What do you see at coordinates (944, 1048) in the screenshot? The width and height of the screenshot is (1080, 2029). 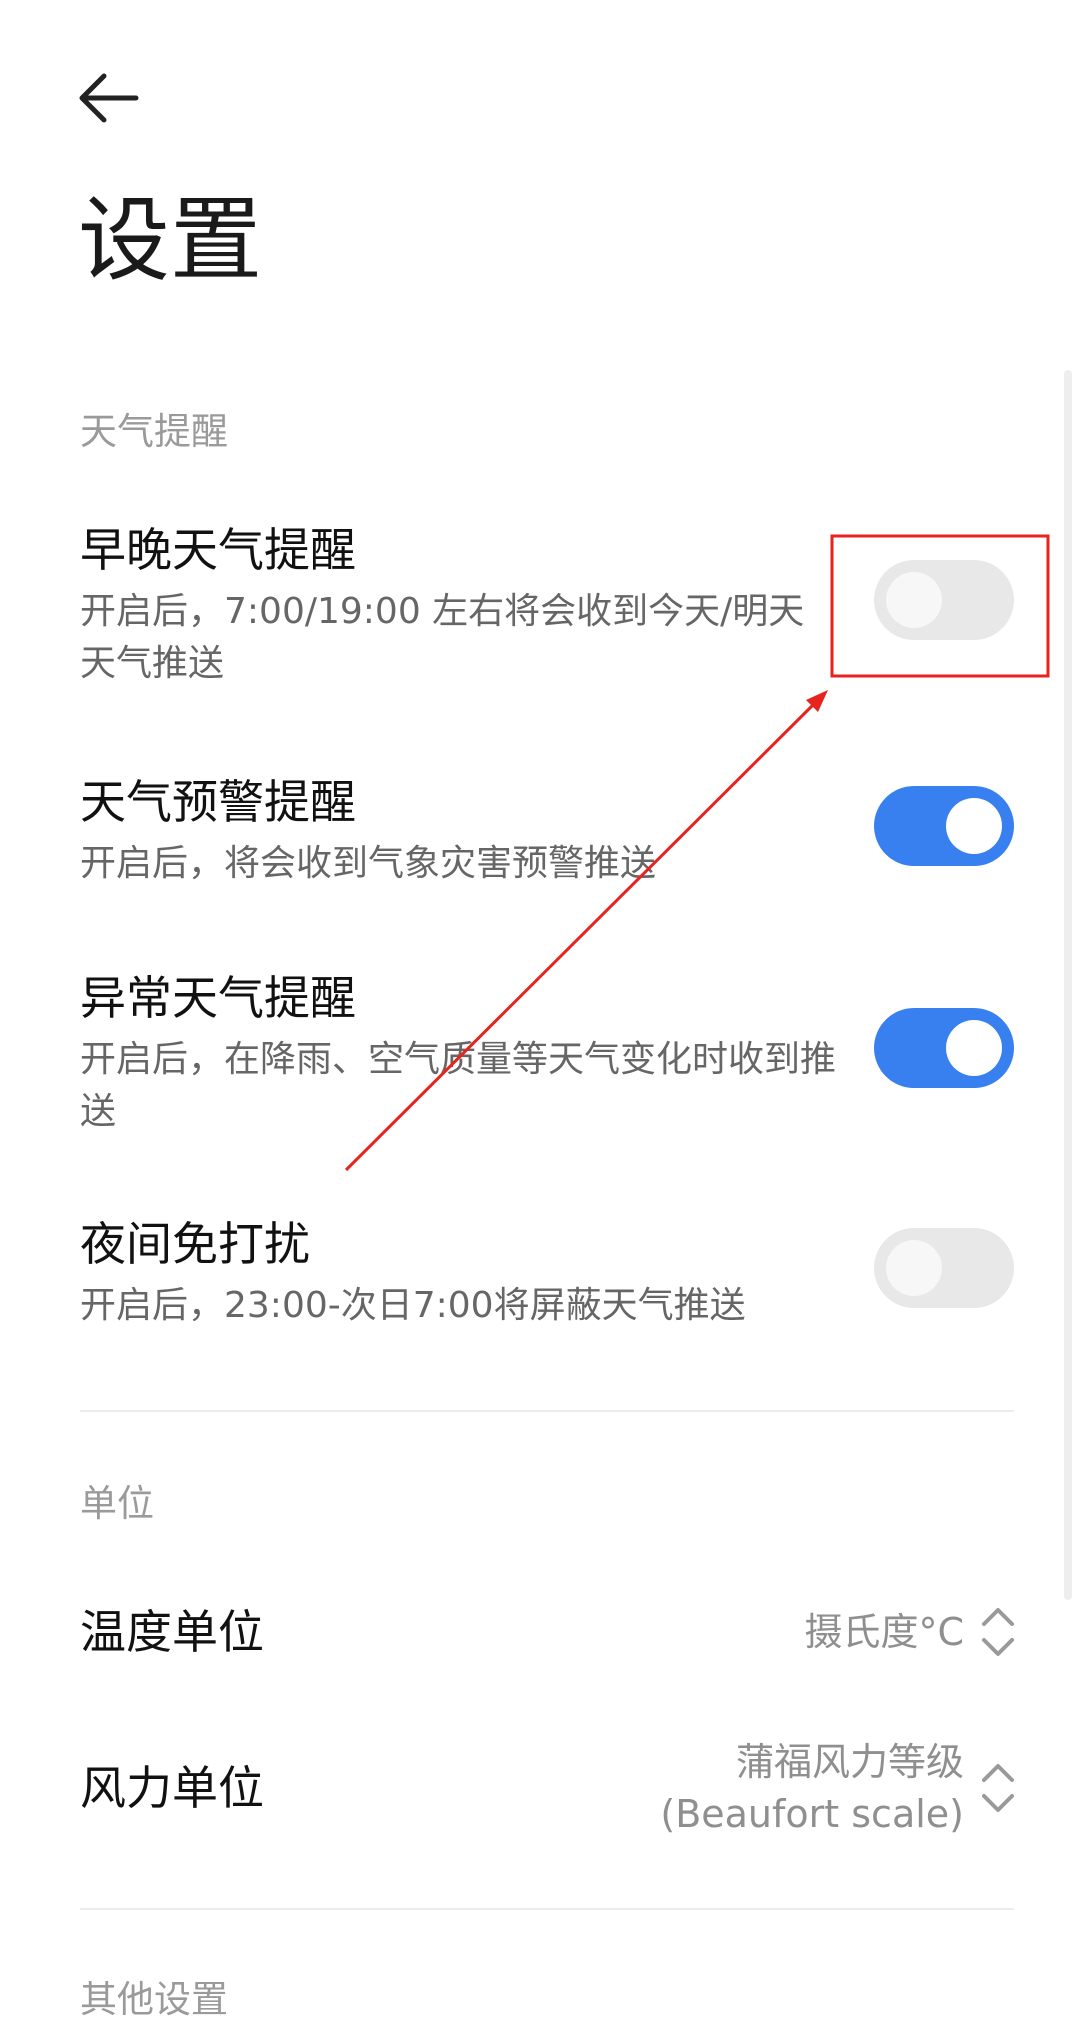 I see `abnormal-weather-toggle` at bounding box center [944, 1048].